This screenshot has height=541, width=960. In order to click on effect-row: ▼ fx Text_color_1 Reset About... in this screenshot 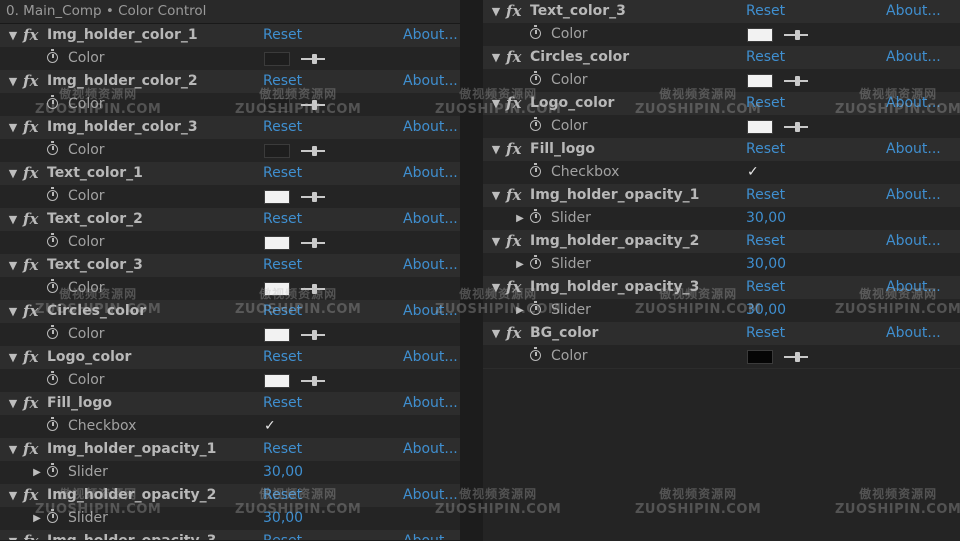, I will do `click(230, 173)`.